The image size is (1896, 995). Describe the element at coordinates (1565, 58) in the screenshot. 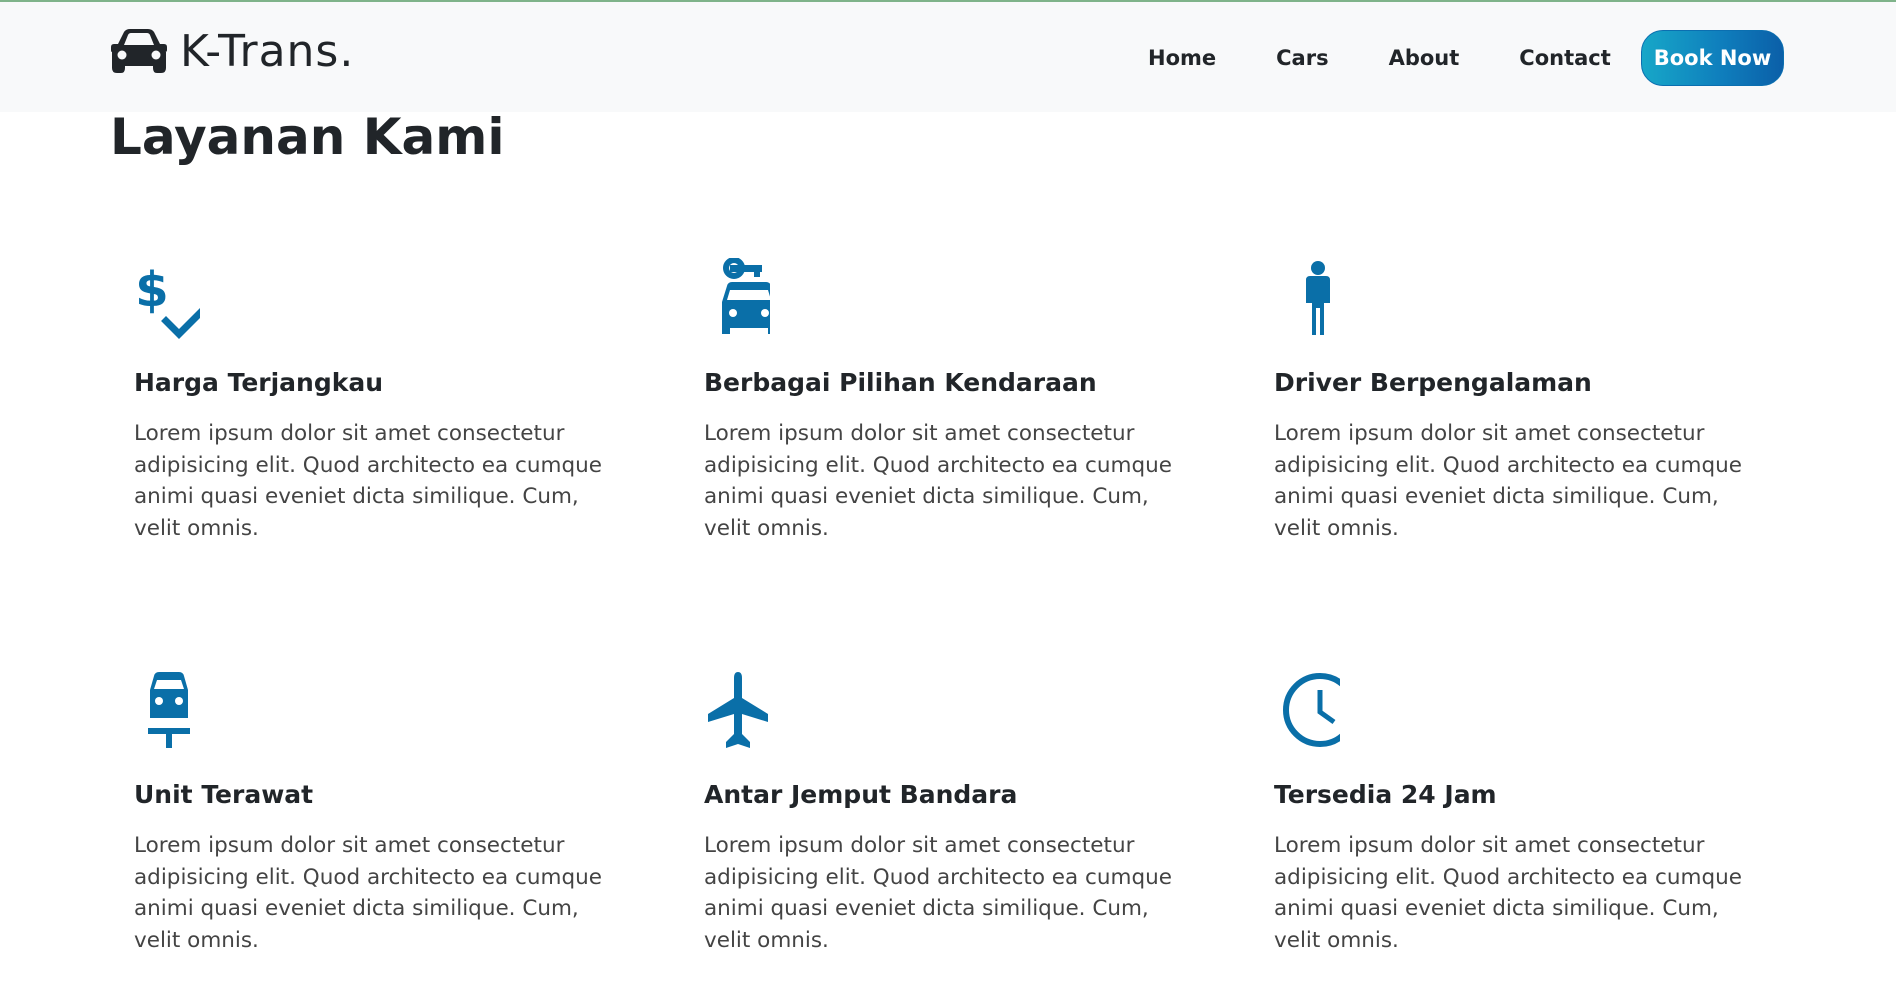

I see `nav-link-contact: Contact` at that location.